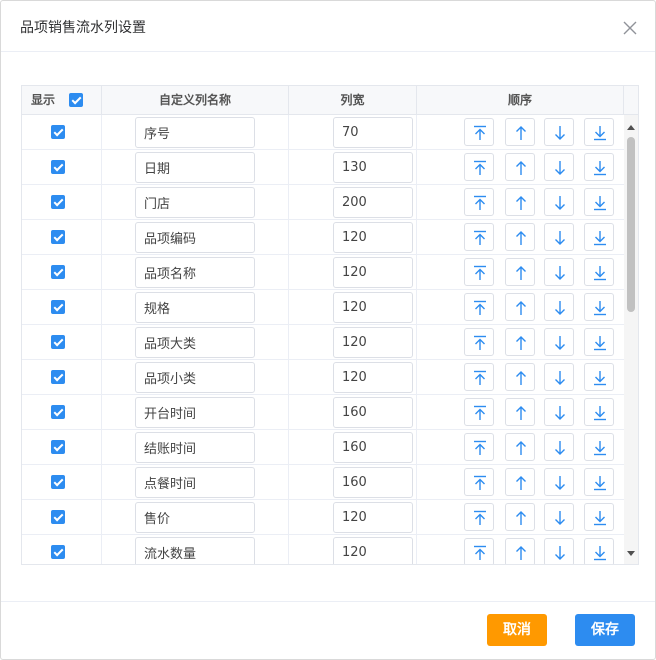 The height and width of the screenshot is (660, 656). Describe the element at coordinates (517, 630) in the screenshot. I see `cancel-button: 取消` at that location.